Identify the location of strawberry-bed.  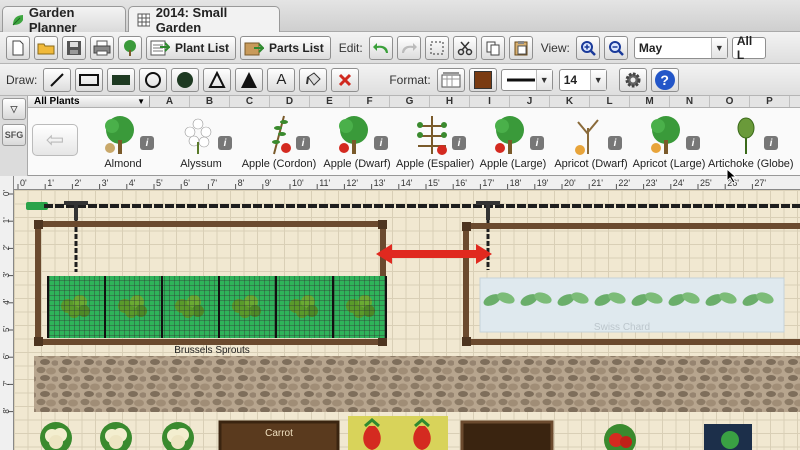
(398, 433).